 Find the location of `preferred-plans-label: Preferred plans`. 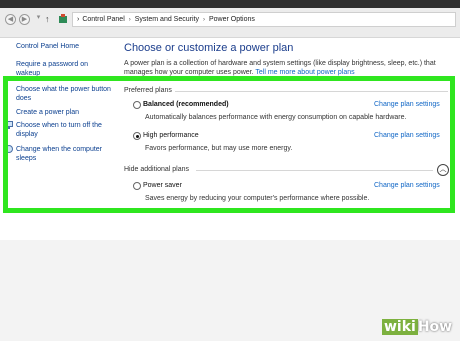

preferred-plans-label: Preferred plans is located at coordinates (148, 90).